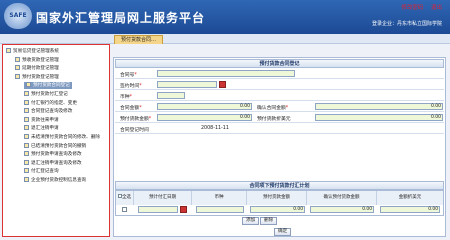 This screenshot has height=240, width=450. I want to click on currency-select, so click(171, 95).